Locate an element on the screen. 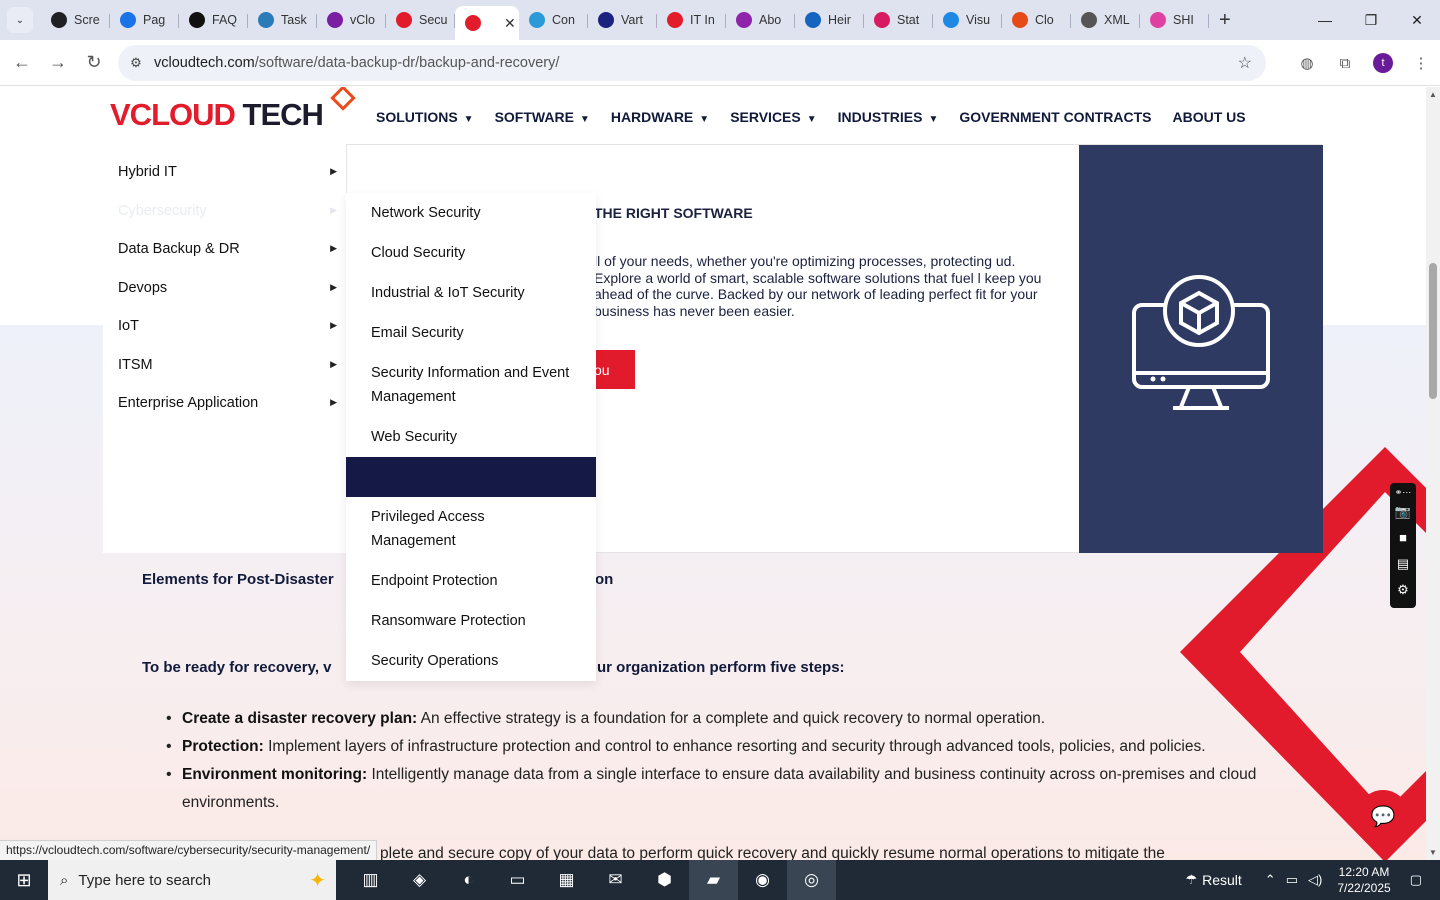 The width and height of the screenshot is (1440, 900). nav-item: SOFTWARE ▼ is located at coordinates (542, 117).